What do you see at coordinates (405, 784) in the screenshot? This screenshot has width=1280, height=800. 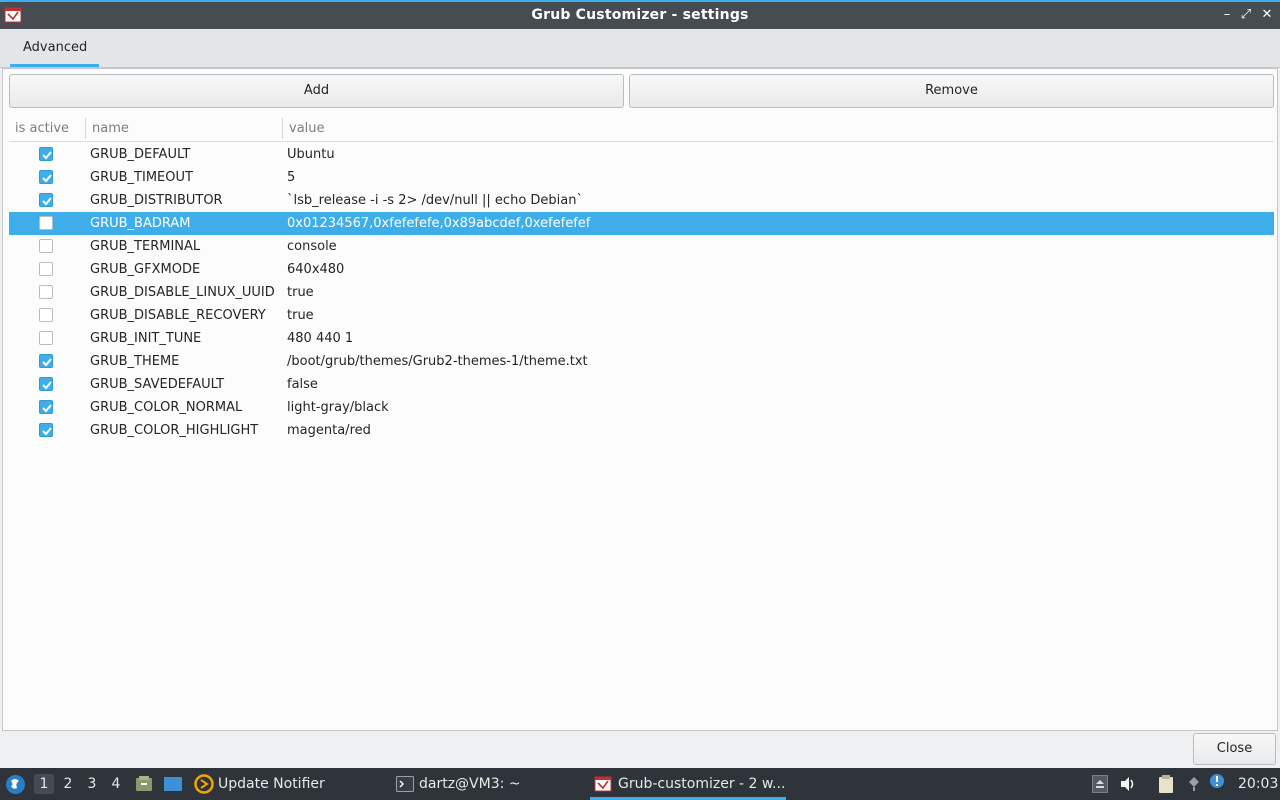 I see `terminal-icon` at bounding box center [405, 784].